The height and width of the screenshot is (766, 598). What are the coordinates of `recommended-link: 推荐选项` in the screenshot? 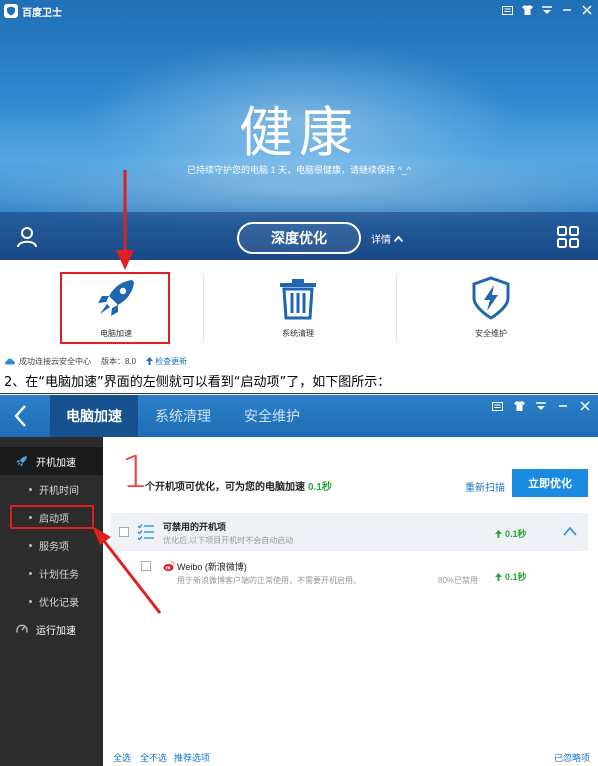 It's located at (192, 757).